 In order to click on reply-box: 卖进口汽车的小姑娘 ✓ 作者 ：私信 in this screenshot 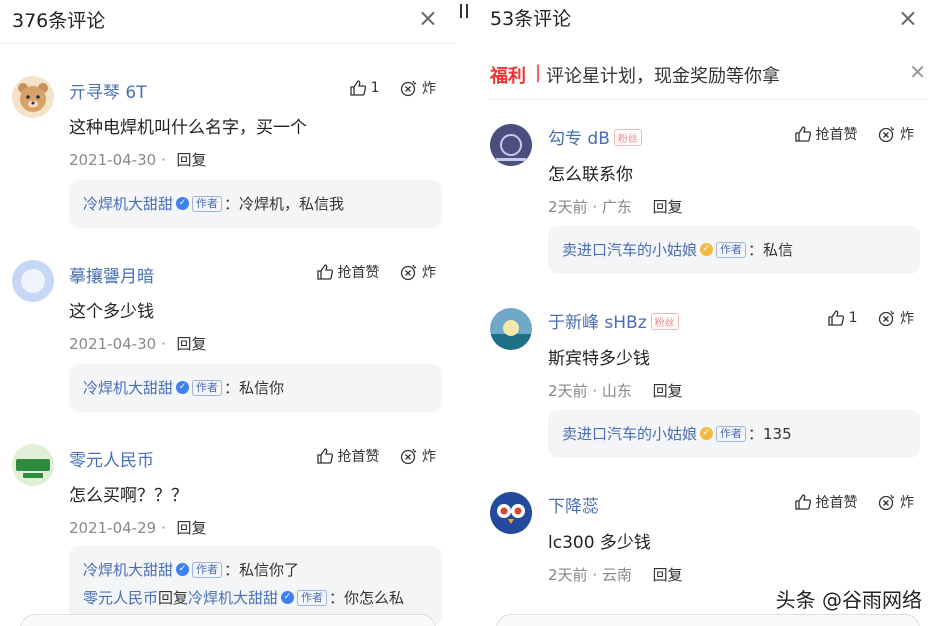, I will do `click(734, 250)`.